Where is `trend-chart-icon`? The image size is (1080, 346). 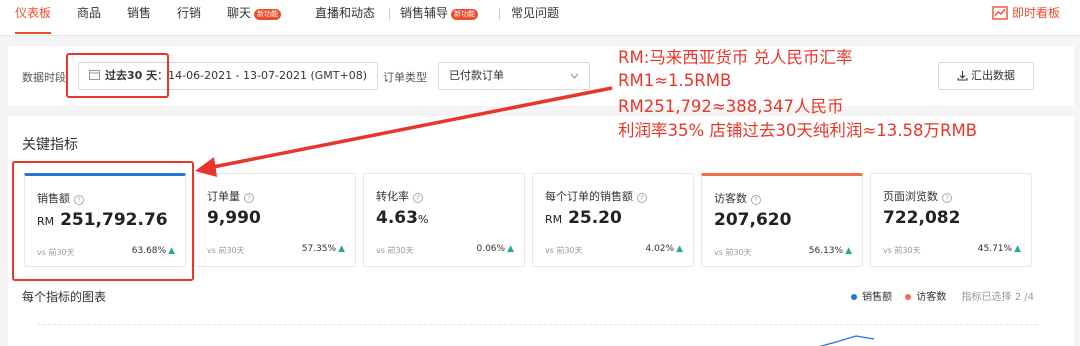 trend-chart-icon is located at coordinates (1000, 13).